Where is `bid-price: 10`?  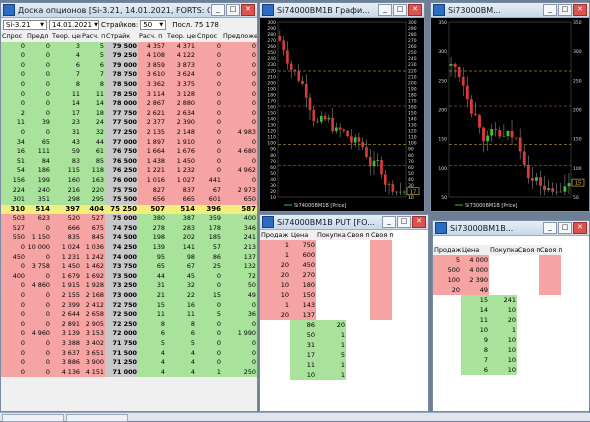 bid-price: 10 is located at coordinates (475, 330).